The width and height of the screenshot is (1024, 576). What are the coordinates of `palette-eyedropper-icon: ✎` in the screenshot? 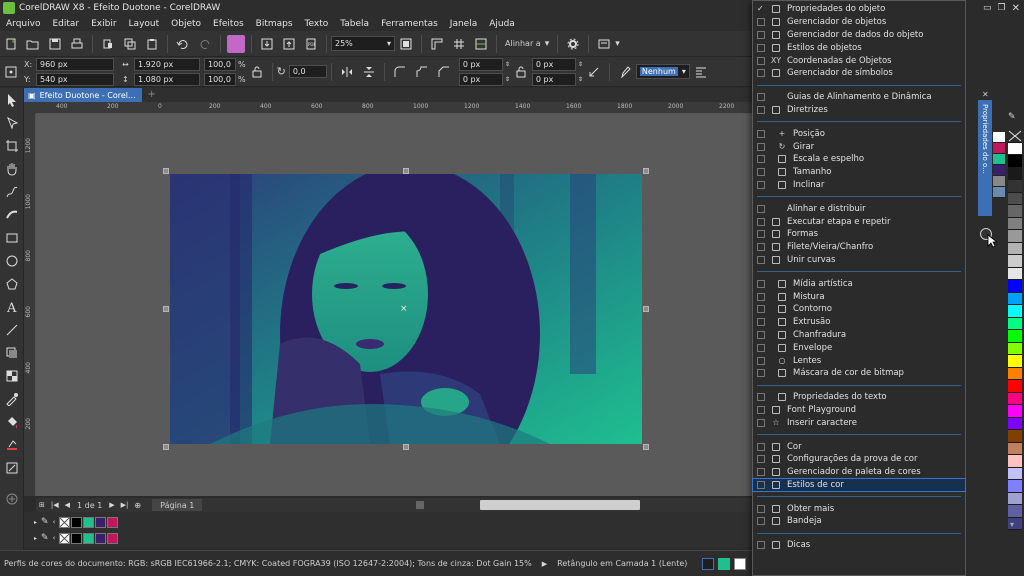 It's located at (1012, 117).